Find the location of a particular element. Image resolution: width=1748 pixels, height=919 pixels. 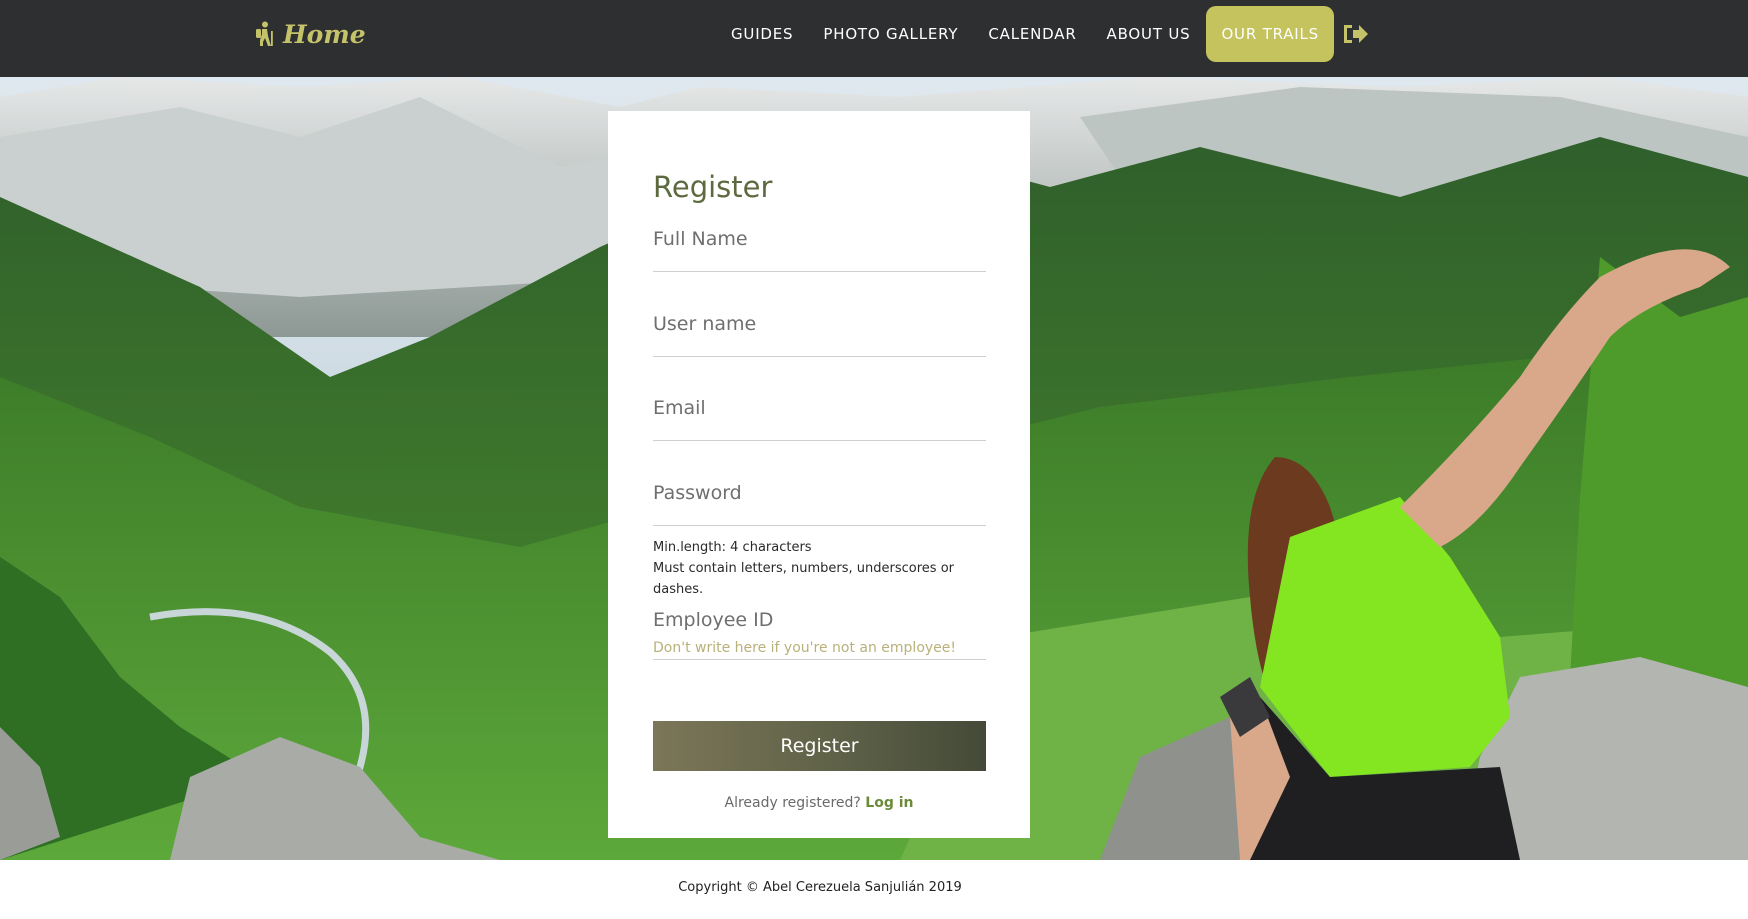

user-name-underline is located at coordinates (819, 356).